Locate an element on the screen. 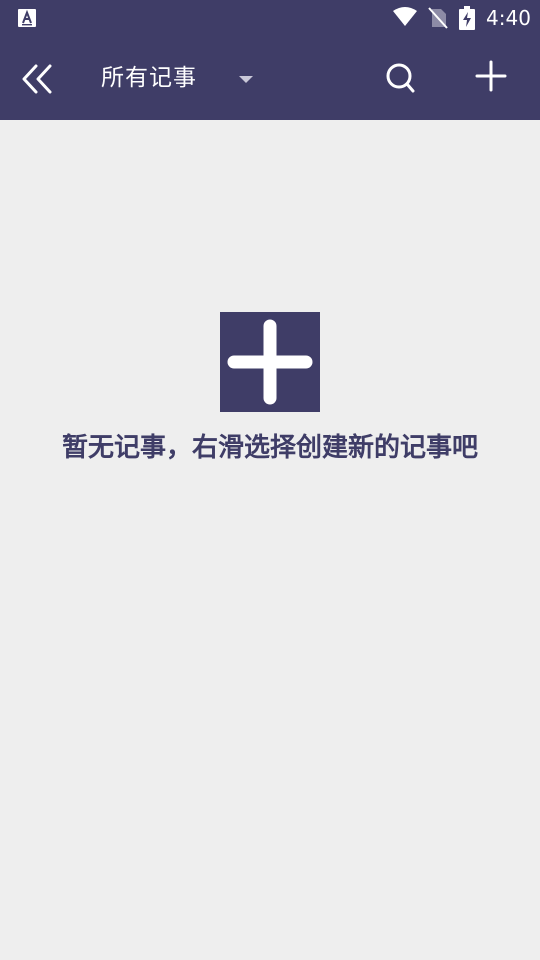 Image resolution: width=540 pixels, height=960 pixels. page-title: 所有记事 is located at coordinates (149, 78).